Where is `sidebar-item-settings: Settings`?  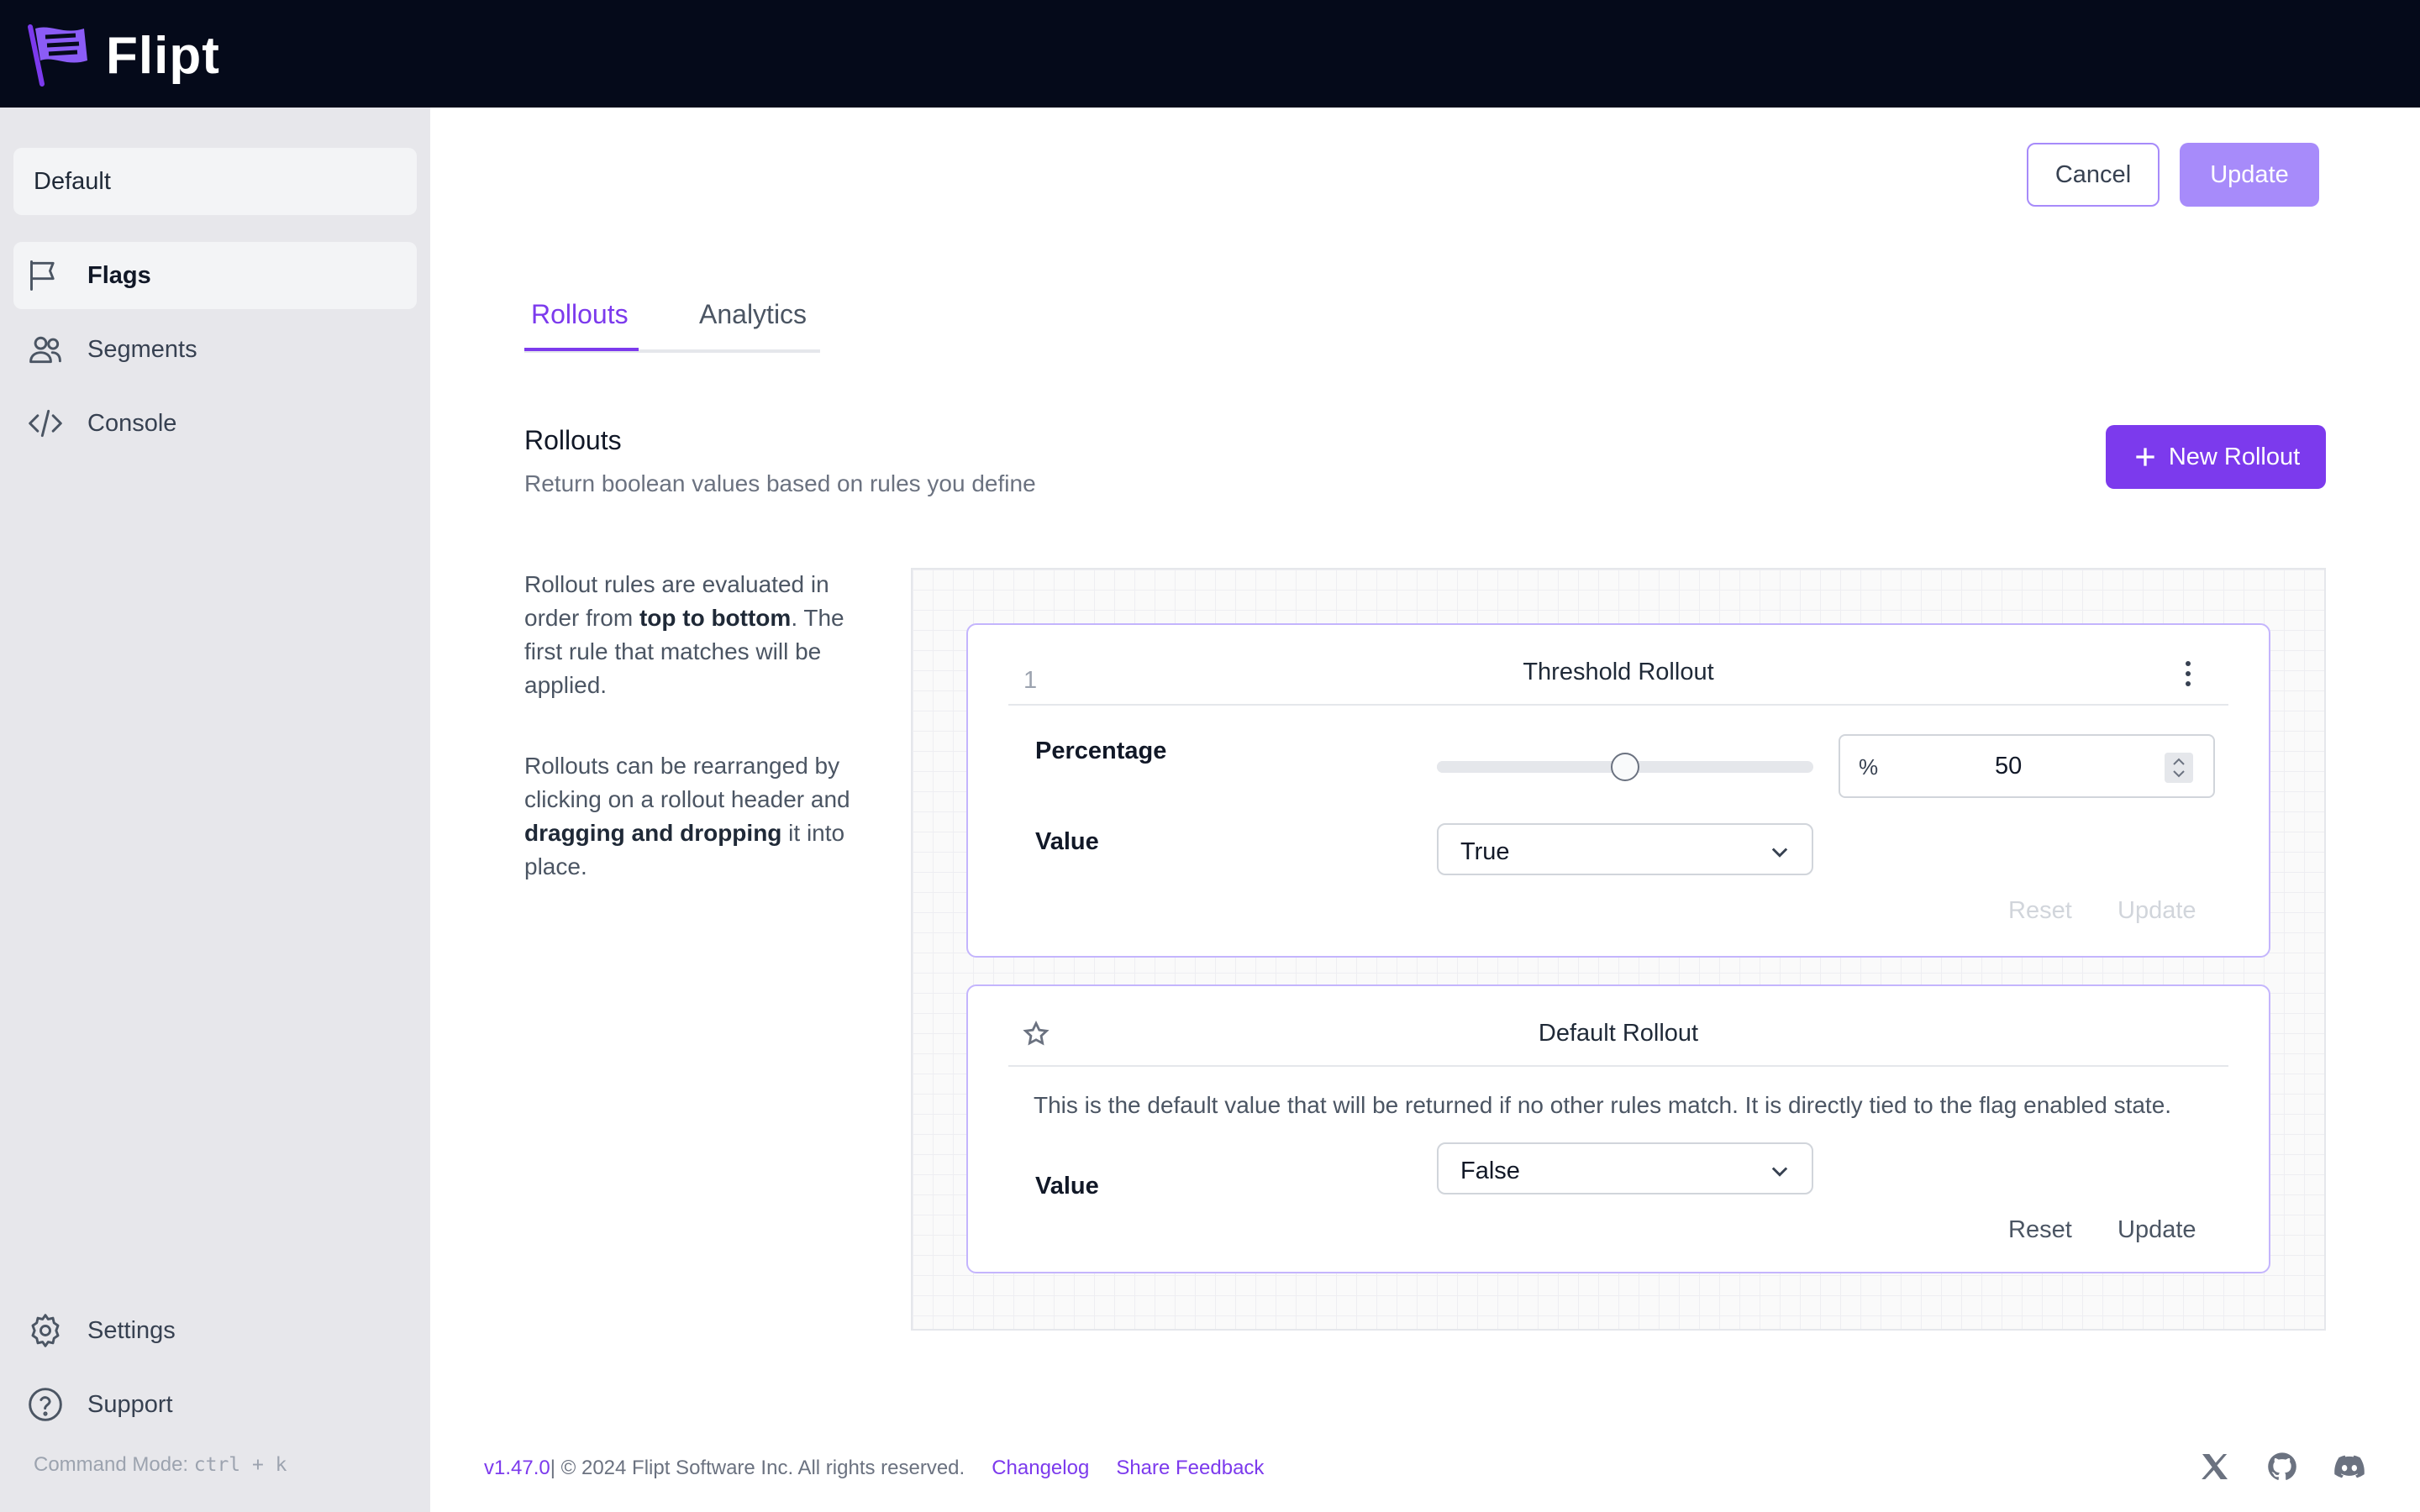 sidebar-item-settings: Settings is located at coordinates (215, 1330).